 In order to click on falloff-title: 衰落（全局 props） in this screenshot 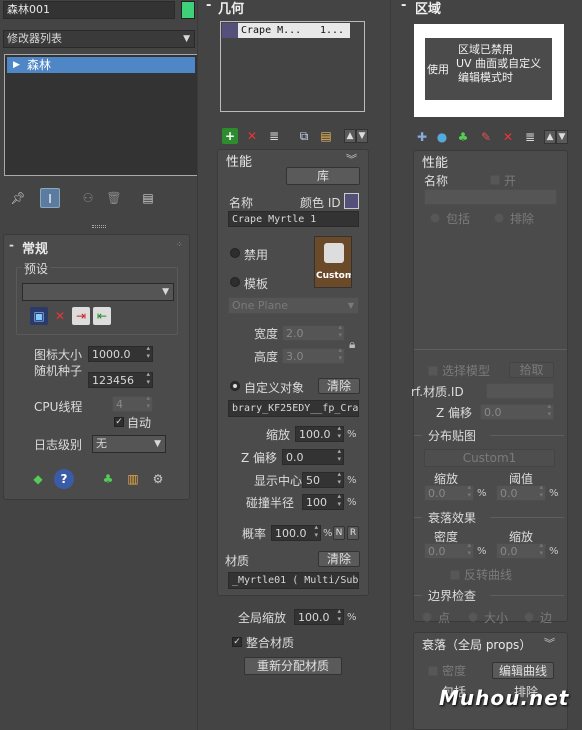, I will do `click(476, 644)`.